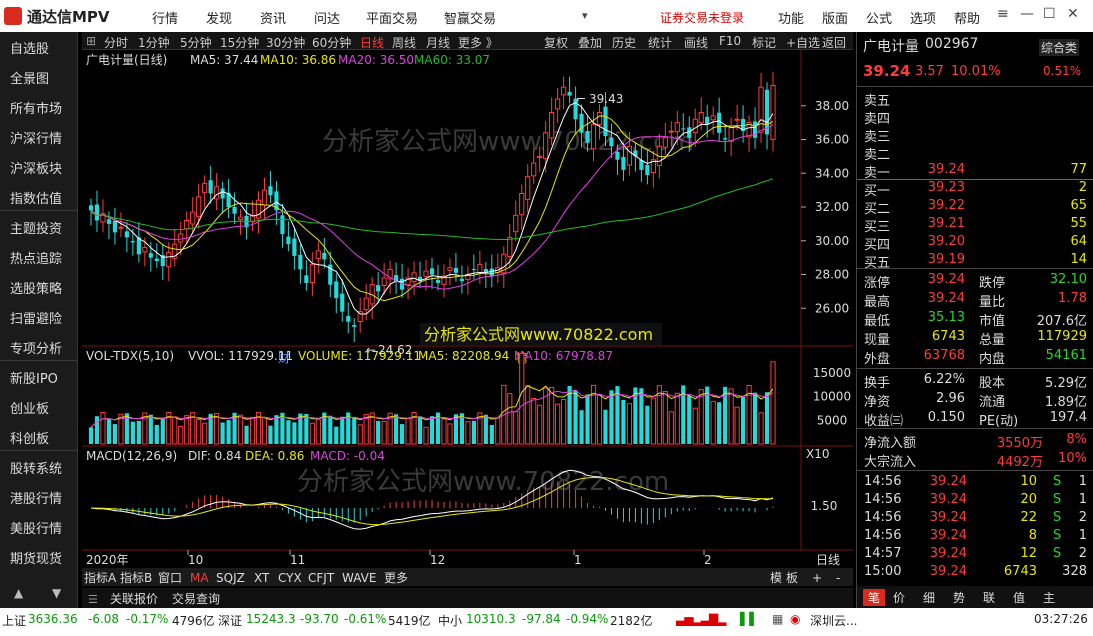 The height and width of the screenshot is (636, 1093). What do you see at coordinates (1027, 14) in the screenshot?
I see `minimize-icon: —` at bounding box center [1027, 14].